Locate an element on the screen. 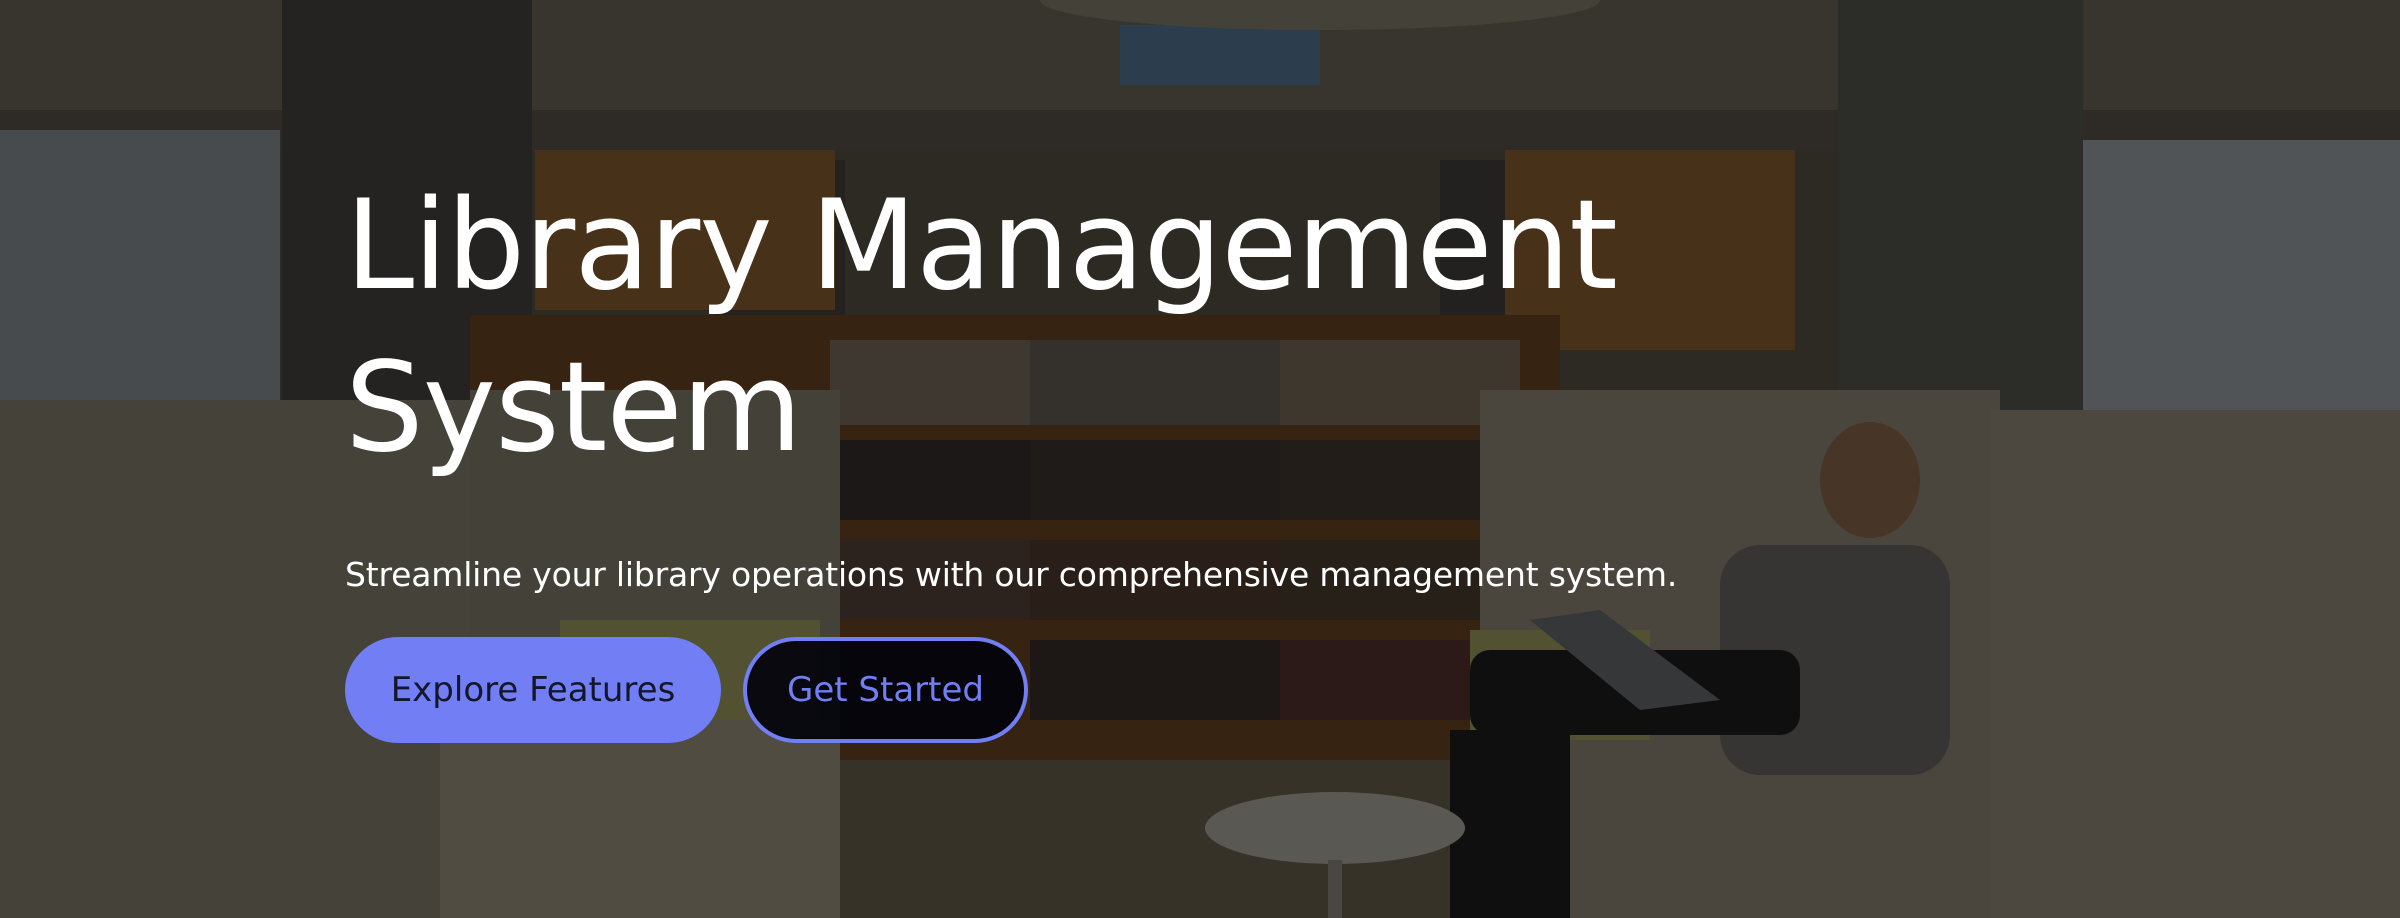 This screenshot has height=918, width=2400. get-started-button: Get Started is located at coordinates (885, 690).